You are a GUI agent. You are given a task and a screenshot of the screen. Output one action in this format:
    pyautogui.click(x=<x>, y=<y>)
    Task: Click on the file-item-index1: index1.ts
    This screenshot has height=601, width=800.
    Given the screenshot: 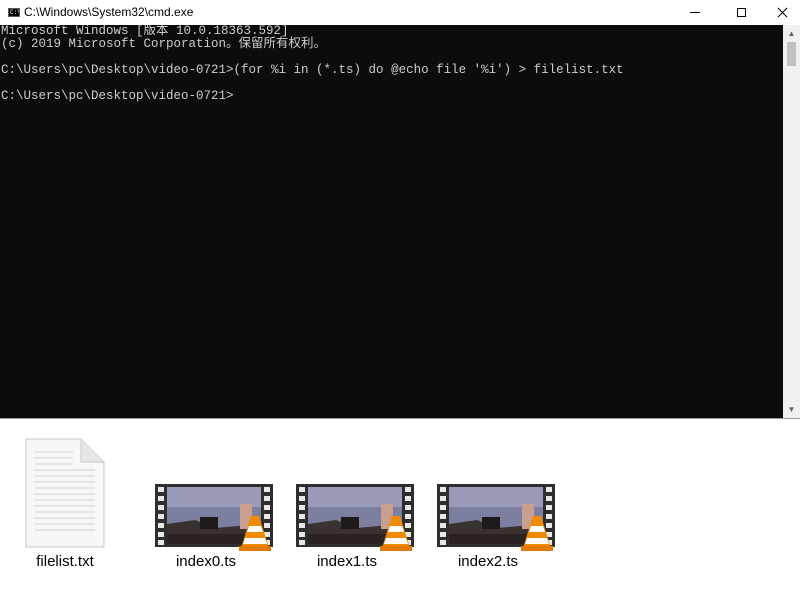 What is the action you would take?
    pyautogui.click(x=347, y=505)
    